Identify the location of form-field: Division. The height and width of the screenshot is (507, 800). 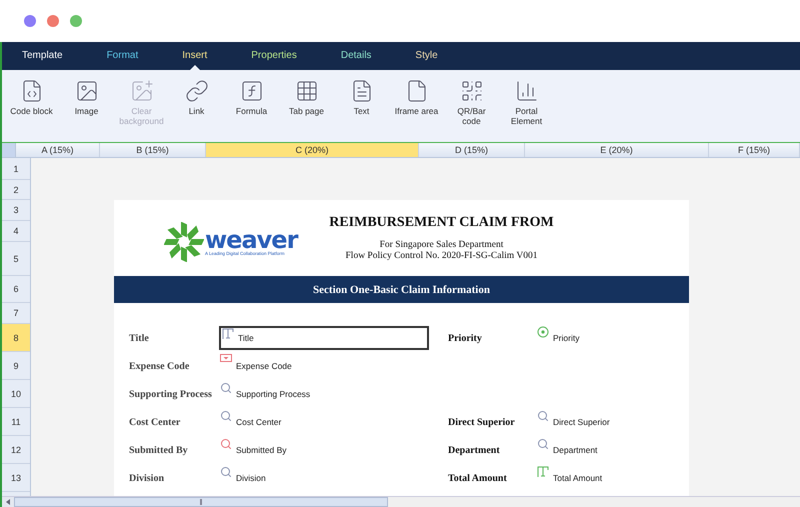
(244, 478).